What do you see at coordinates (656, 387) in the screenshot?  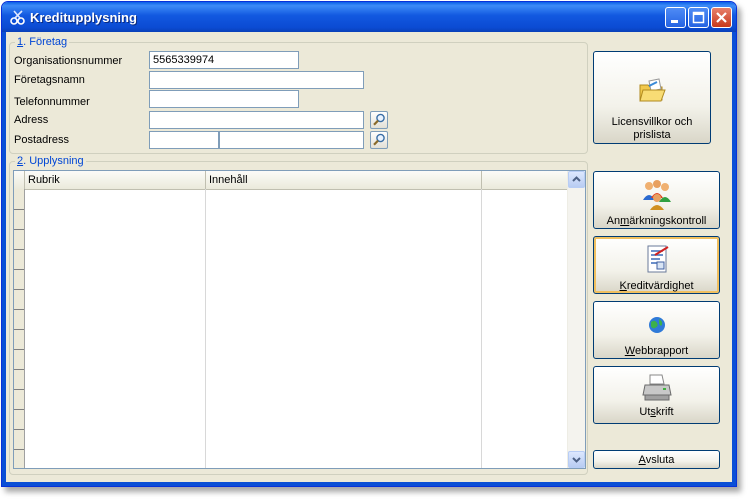 I see `printer-icon` at bounding box center [656, 387].